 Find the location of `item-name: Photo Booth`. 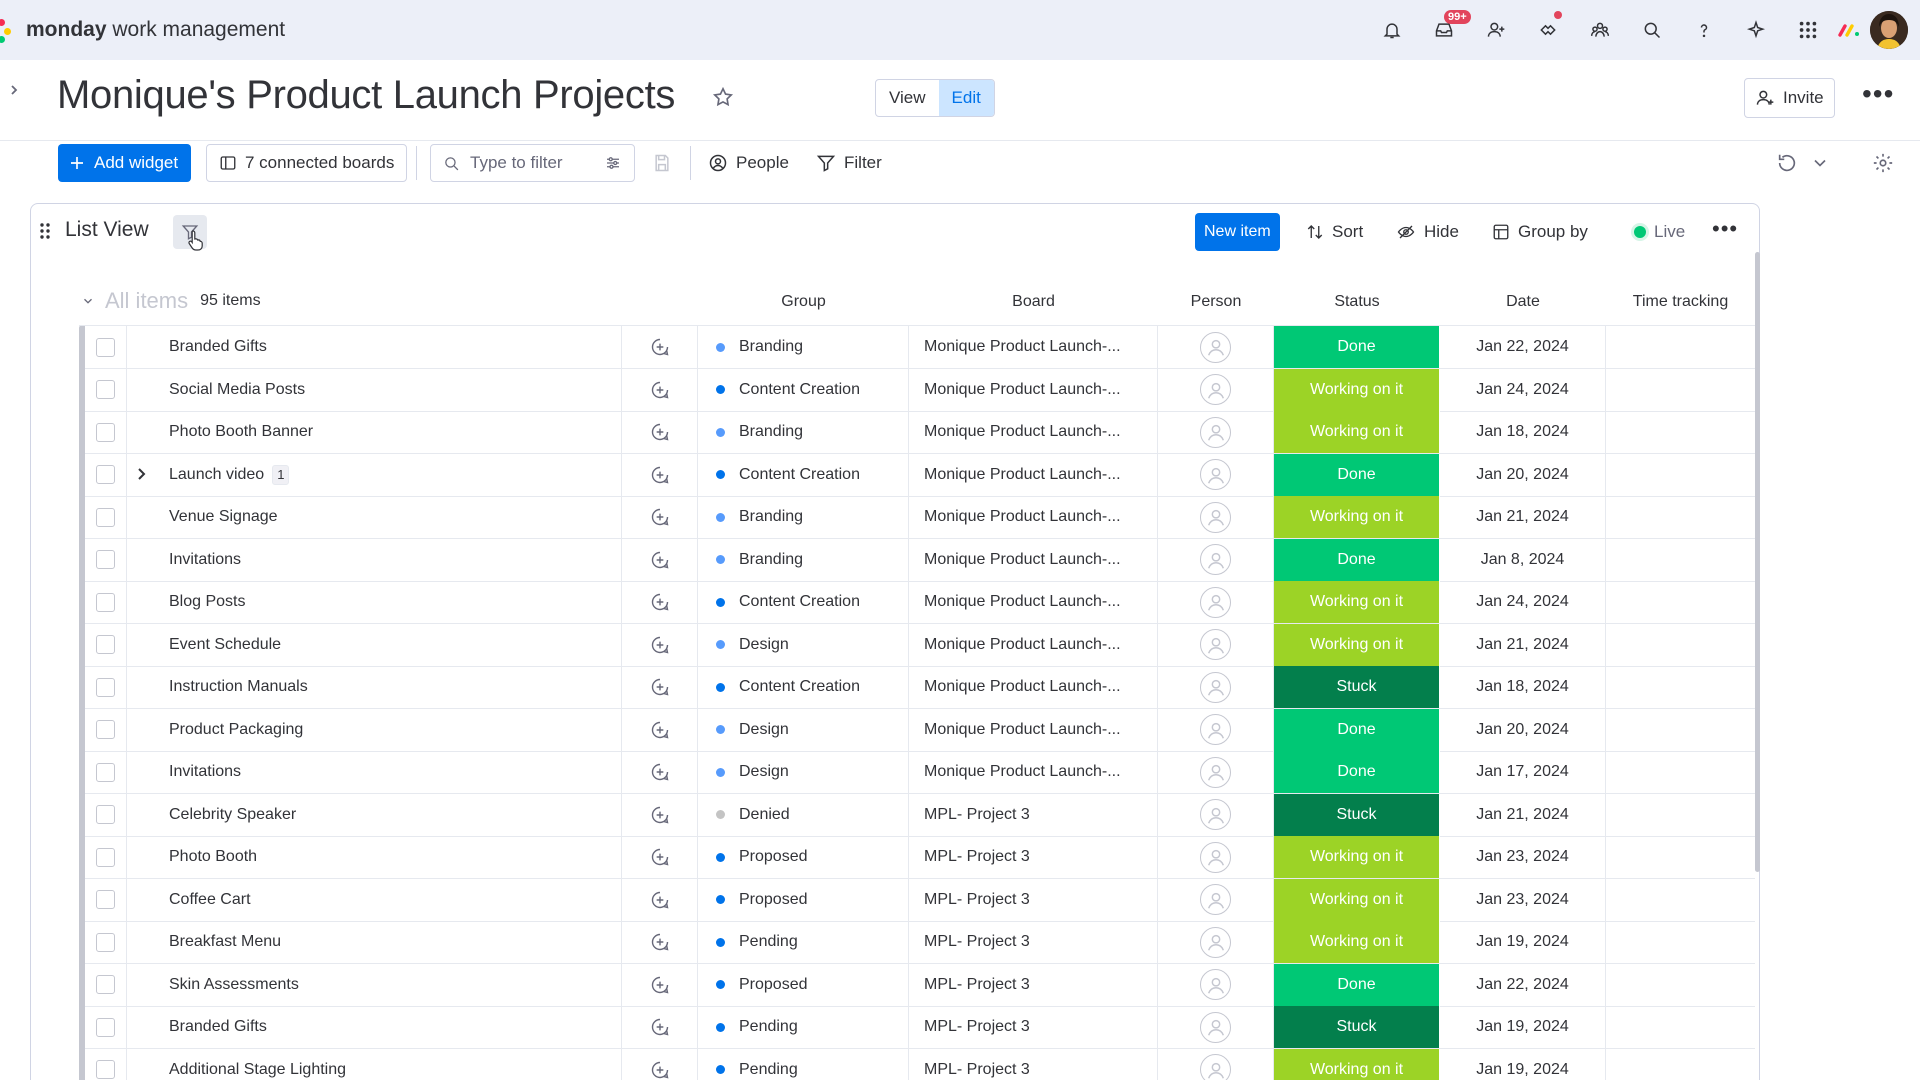

item-name: Photo Booth is located at coordinates (213, 857).